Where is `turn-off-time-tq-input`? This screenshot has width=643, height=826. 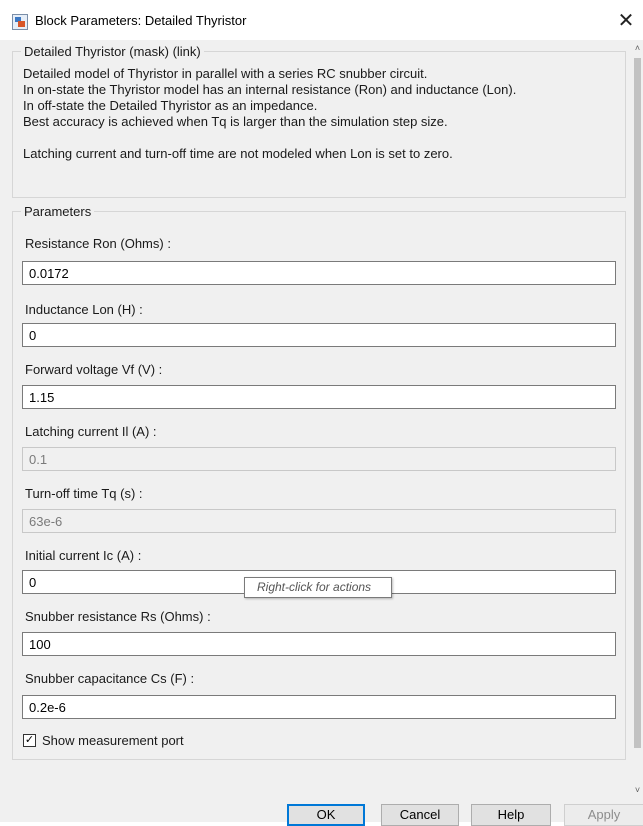 turn-off-time-tq-input is located at coordinates (319, 521).